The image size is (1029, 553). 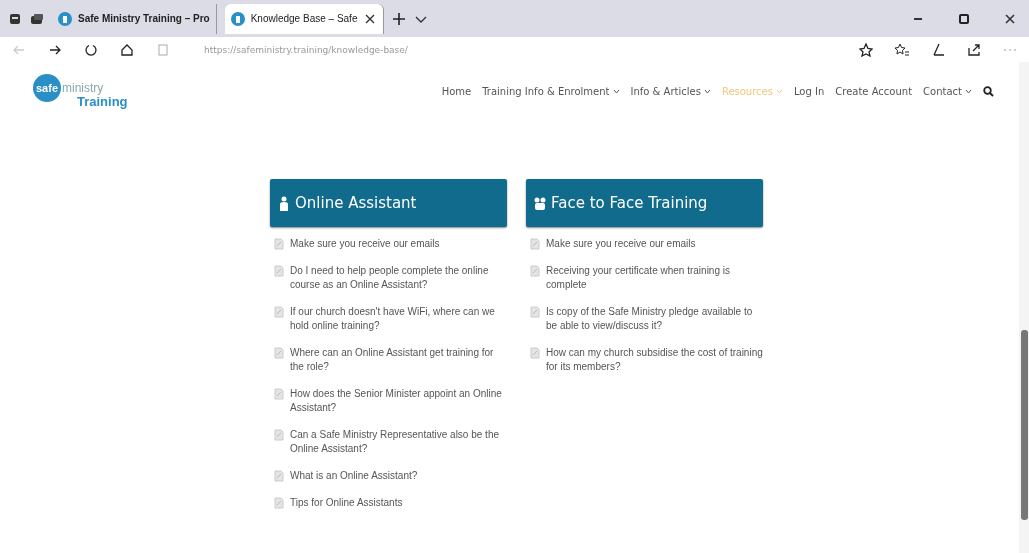 I want to click on section-header: Face to Face Training, so click(x=644, y=203).